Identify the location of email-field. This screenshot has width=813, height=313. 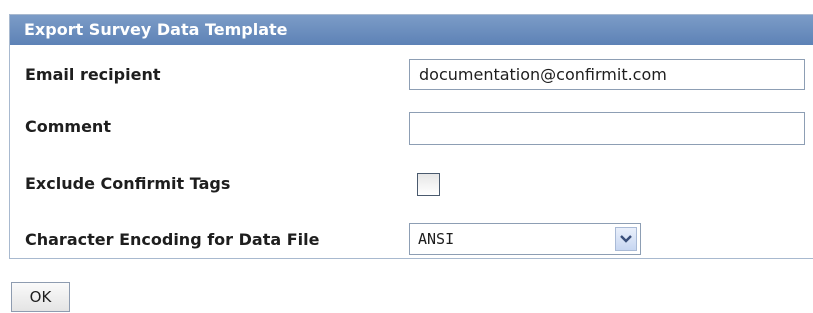
(607, 74).